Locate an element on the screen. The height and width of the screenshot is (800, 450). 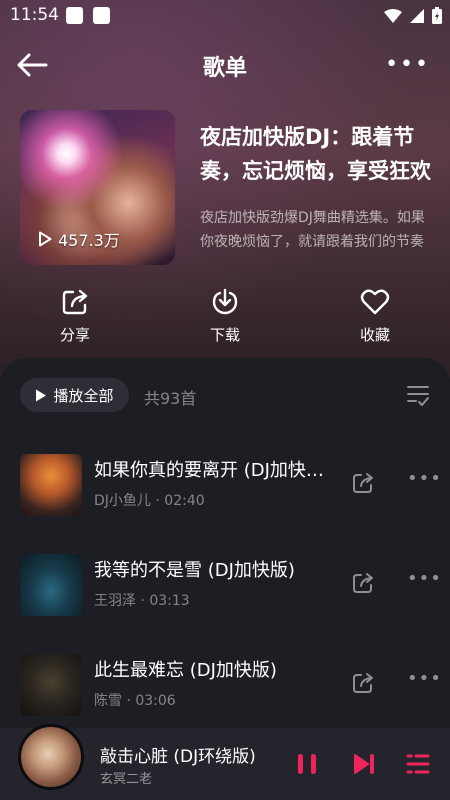
song-count: 共93首 is located at coordinates (170, 398).